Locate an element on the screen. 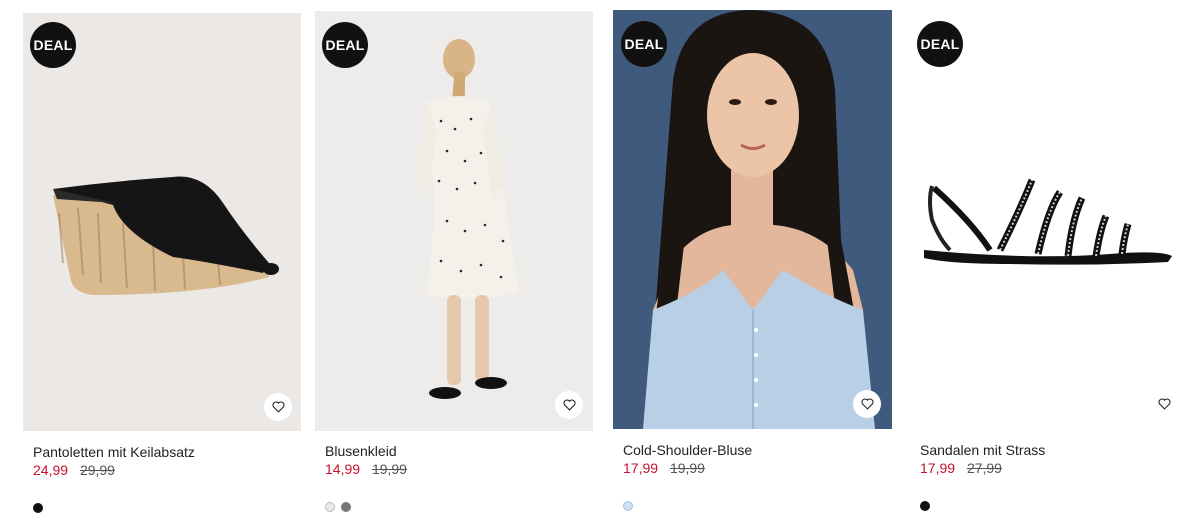 The width and height of the screenshot is (1200, 526). product-name: Sandalen mit Strass is located at coordinates (982, 450).